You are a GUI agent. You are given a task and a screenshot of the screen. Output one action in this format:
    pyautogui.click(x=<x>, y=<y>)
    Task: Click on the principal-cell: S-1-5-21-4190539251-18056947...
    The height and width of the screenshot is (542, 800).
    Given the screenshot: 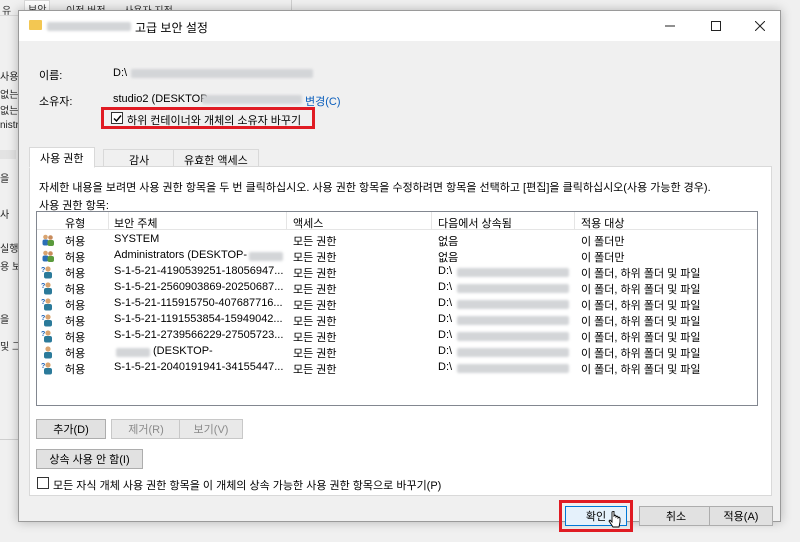 What is the action you would take?
    pyautogui.click(x=199, y=271)
    